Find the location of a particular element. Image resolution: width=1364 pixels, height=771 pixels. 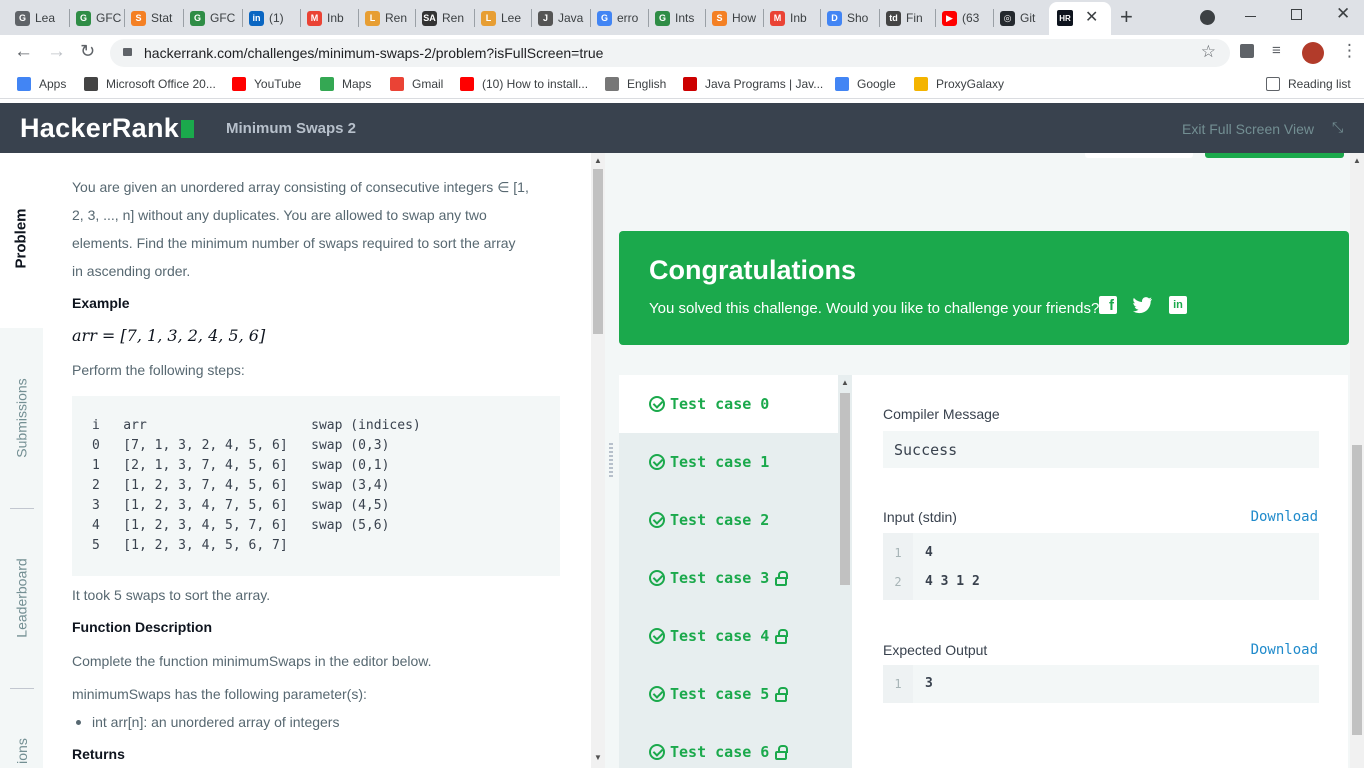

test-case-item: Test case 2 is located at coordinates (728, 520).